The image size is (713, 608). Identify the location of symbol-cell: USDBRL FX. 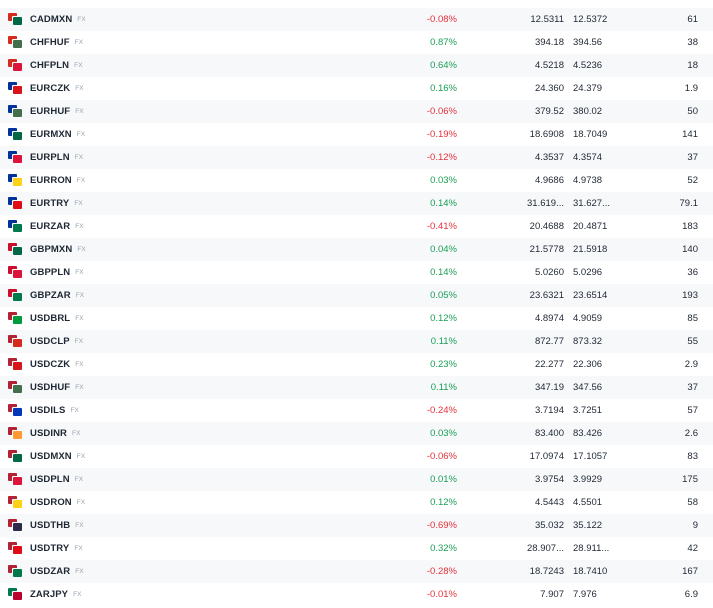
(57, 318).